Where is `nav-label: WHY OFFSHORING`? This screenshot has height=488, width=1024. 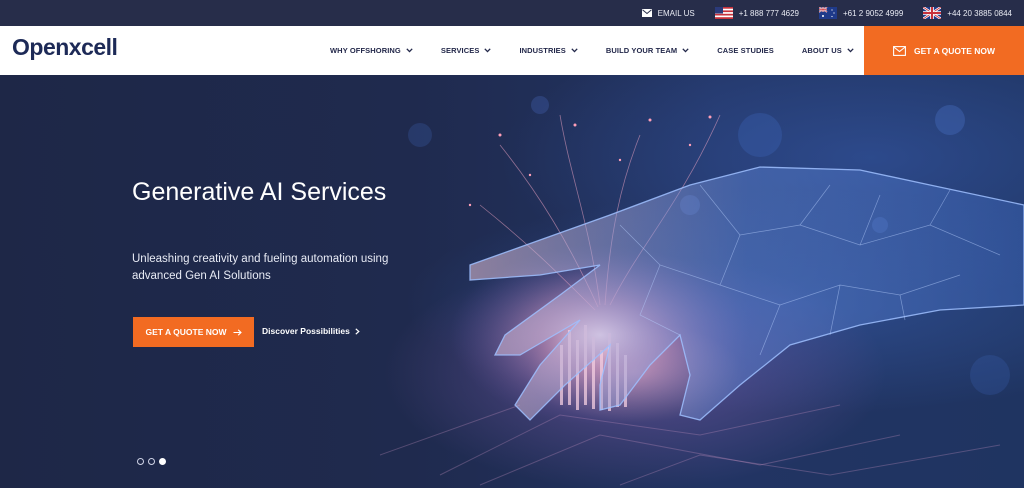 nav-label: WHY OFFSHORING is located at coordinates (365, 50).